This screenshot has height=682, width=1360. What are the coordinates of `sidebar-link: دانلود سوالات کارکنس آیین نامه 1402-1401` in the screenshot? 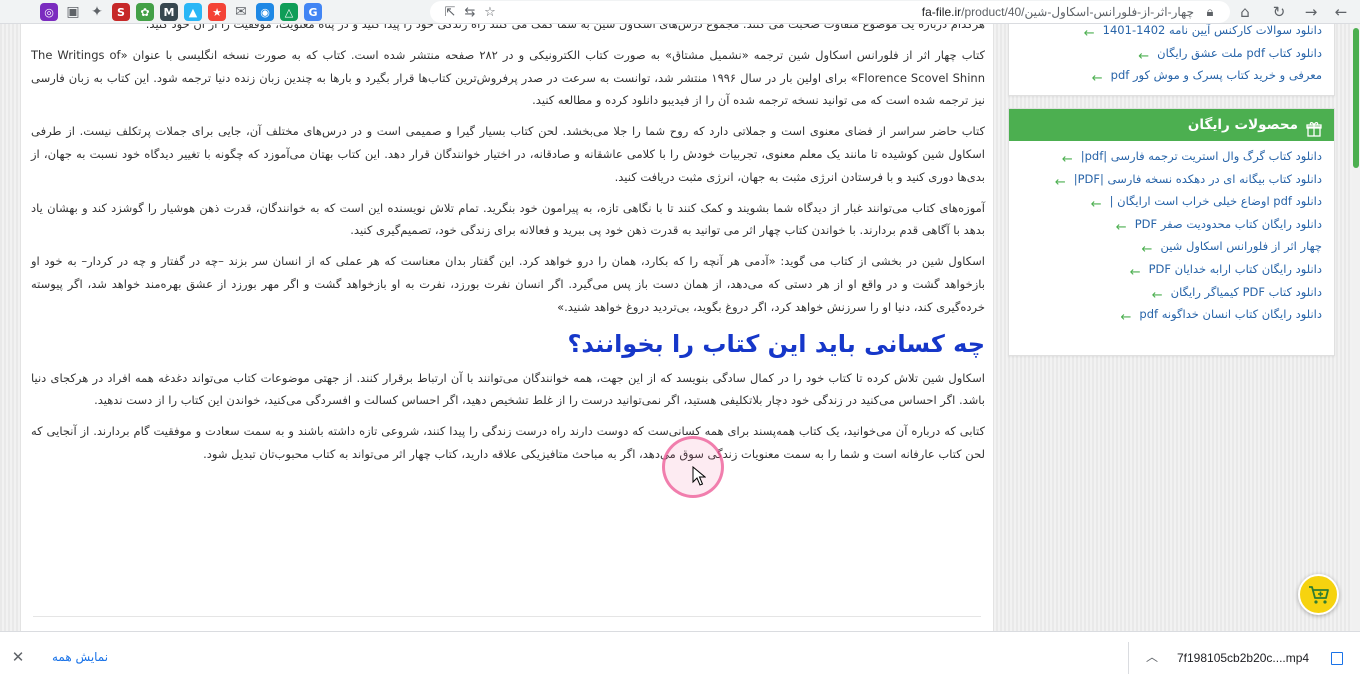 It's located at (1212, 32).